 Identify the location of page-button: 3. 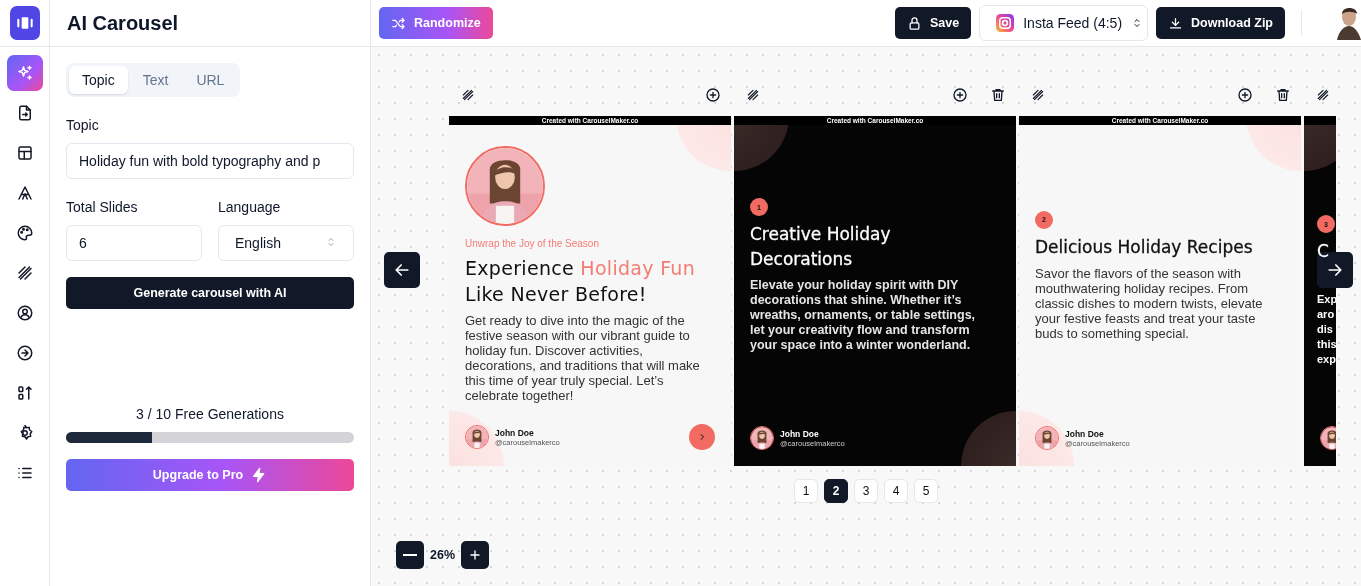
(866, 491).